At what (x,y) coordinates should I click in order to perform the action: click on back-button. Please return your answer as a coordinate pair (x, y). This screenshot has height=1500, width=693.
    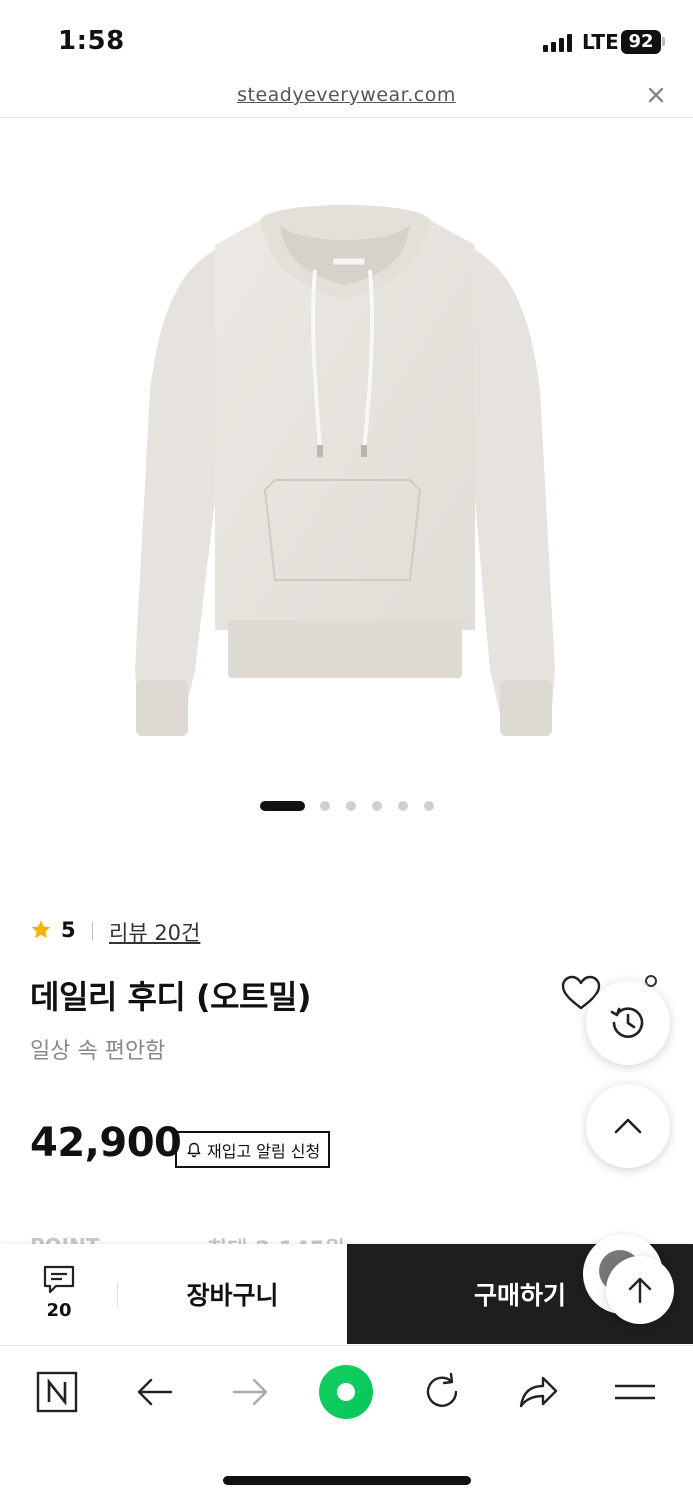
    Looking at the image, I should click on (154, 1392).